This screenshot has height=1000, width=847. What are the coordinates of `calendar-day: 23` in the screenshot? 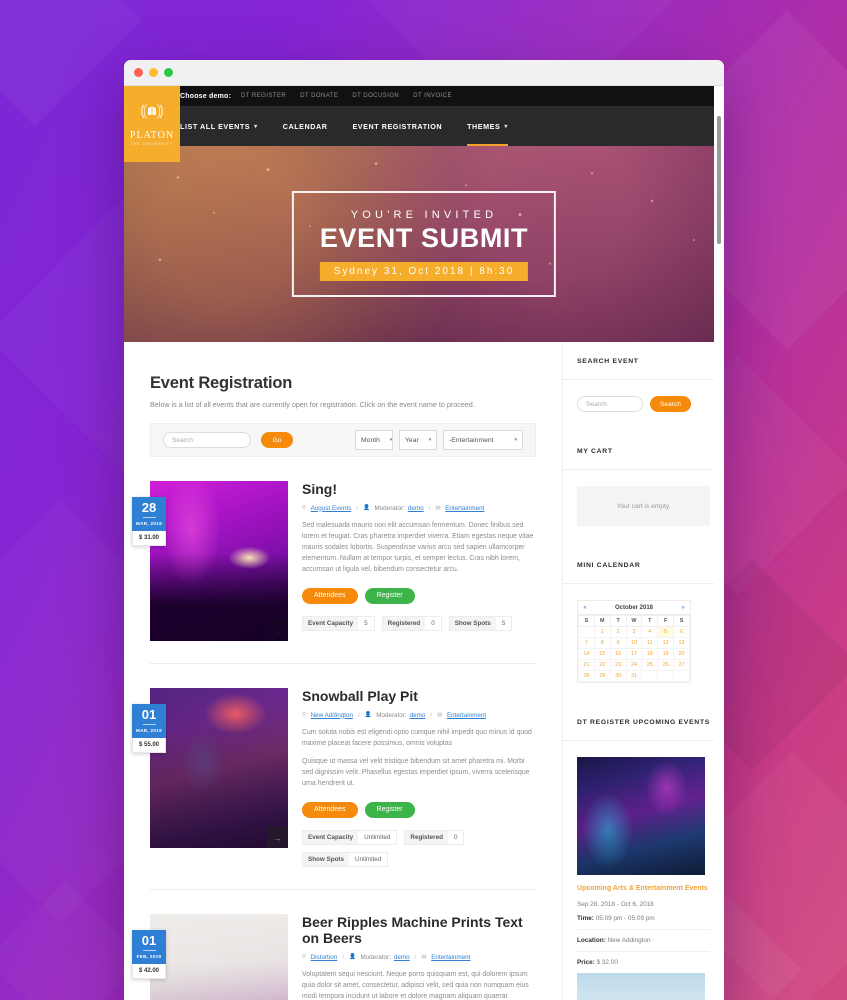 It's located at (618, 665).